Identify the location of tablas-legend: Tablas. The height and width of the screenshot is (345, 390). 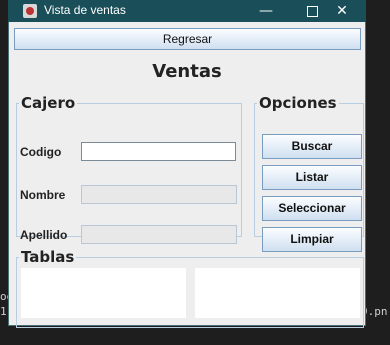
(48, 257).